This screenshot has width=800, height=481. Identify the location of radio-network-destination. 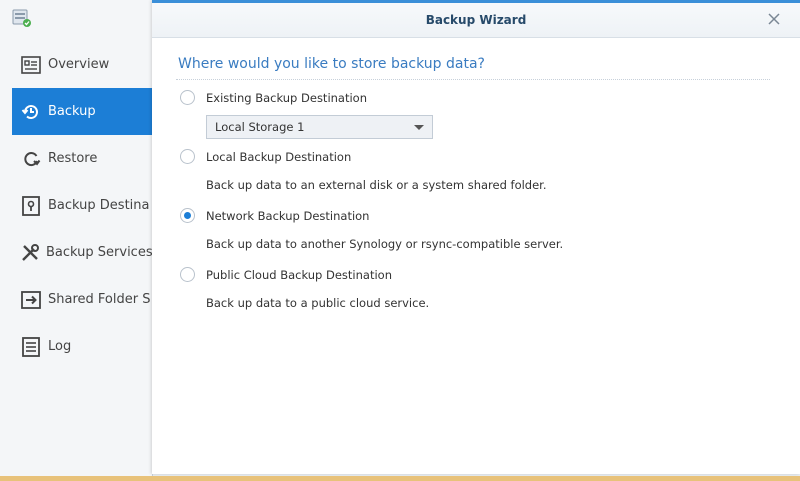
(187, 215).